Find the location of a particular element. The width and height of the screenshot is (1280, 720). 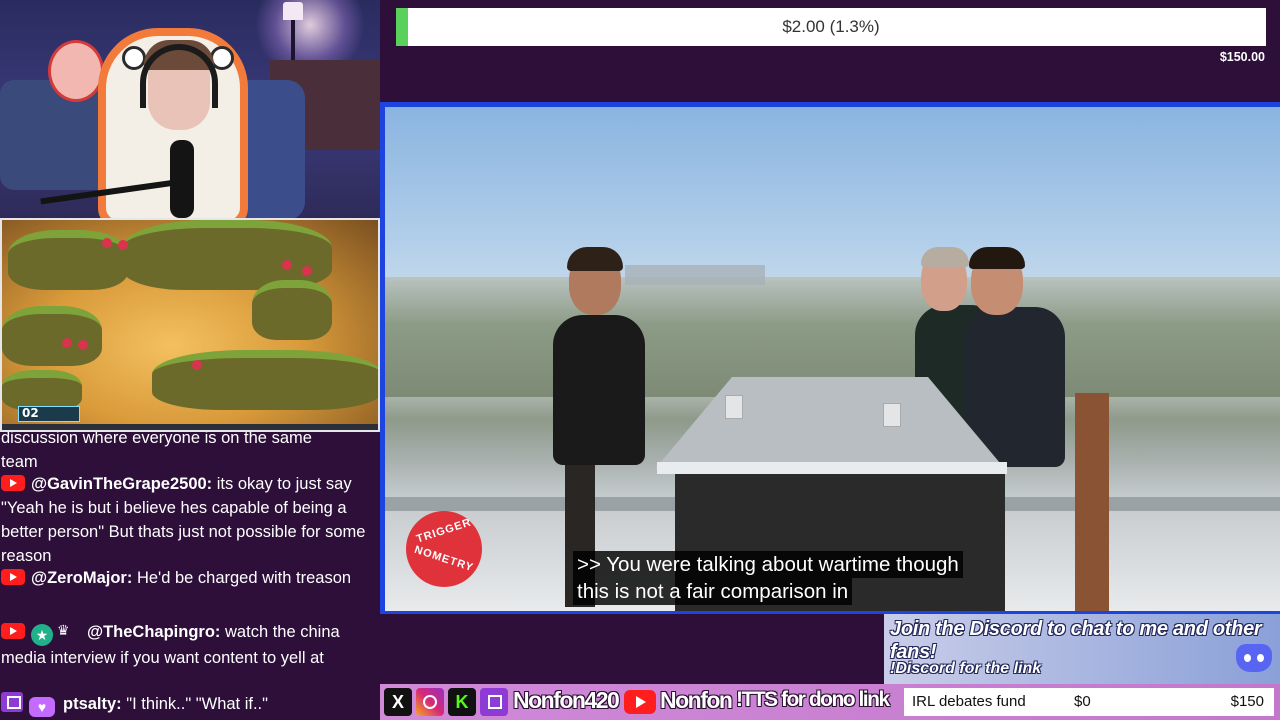

chat-message: @ZeroMajor: He'd be charged with treason is located at coordinates (189, 578).